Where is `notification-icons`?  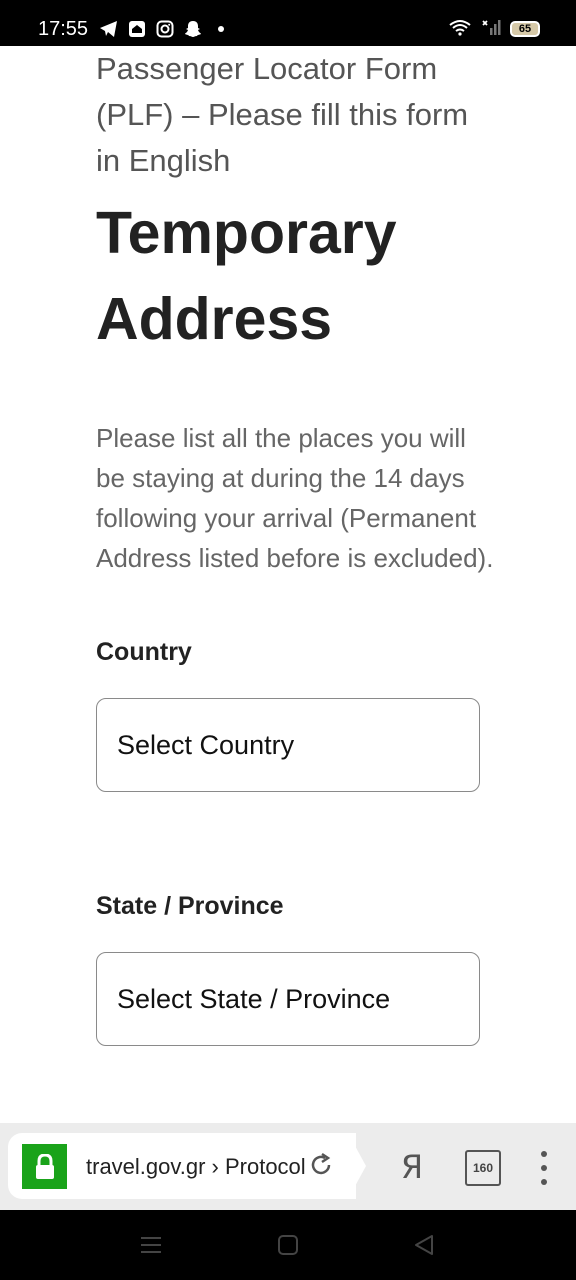 notification-icons is located at coordinates (165, 29).